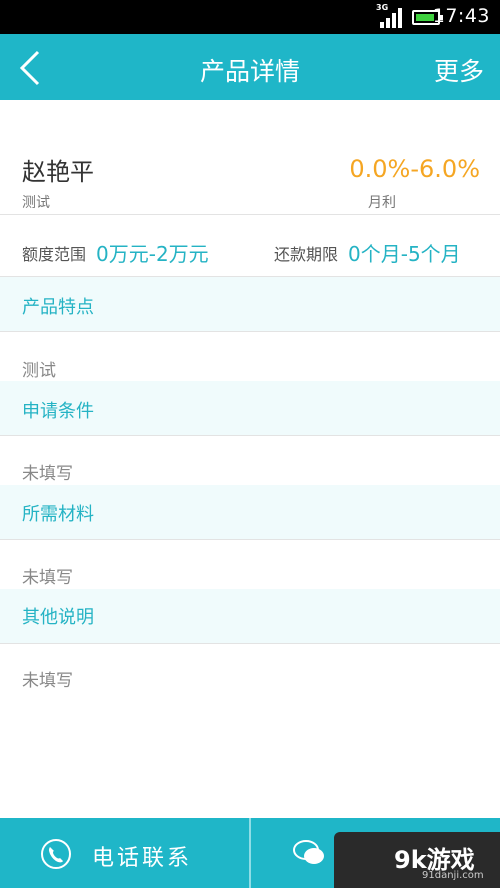  I want to click on section-title-conditions: 申请条件, so click(58, 411).